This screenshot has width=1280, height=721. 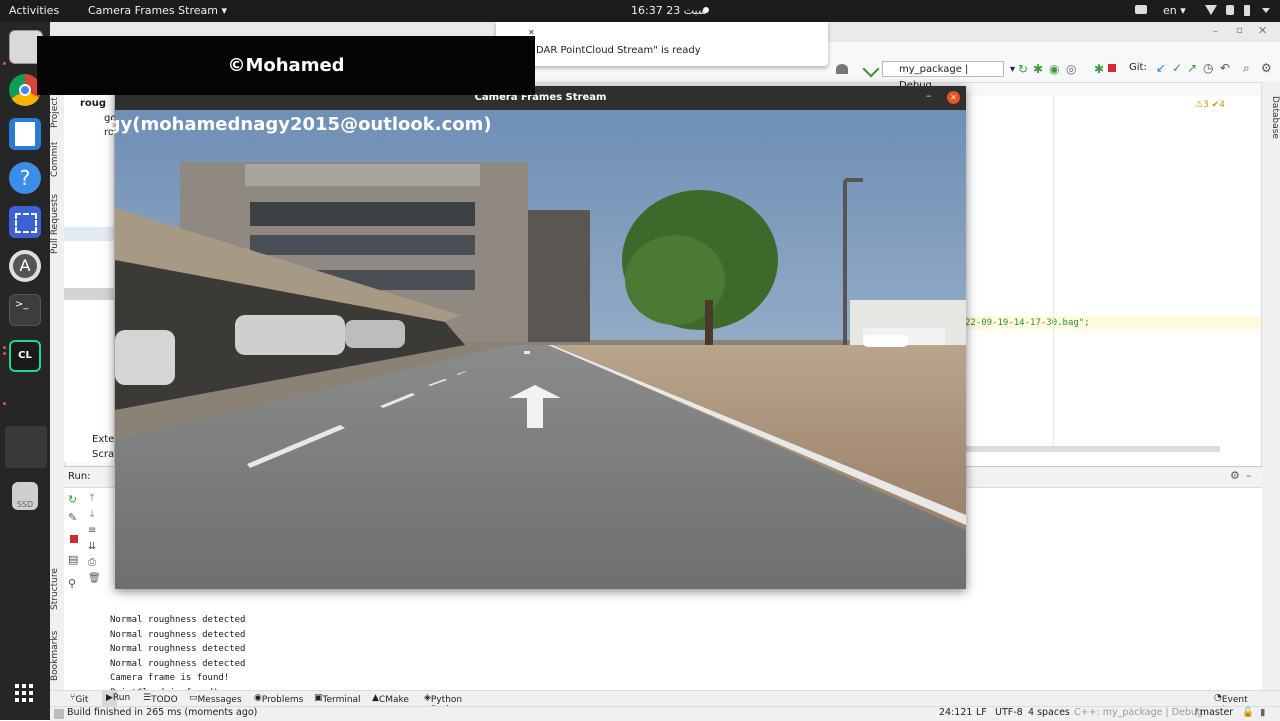 I want to click on tab-event-log: ◔ Event Log, so click(x=1231, y=704).